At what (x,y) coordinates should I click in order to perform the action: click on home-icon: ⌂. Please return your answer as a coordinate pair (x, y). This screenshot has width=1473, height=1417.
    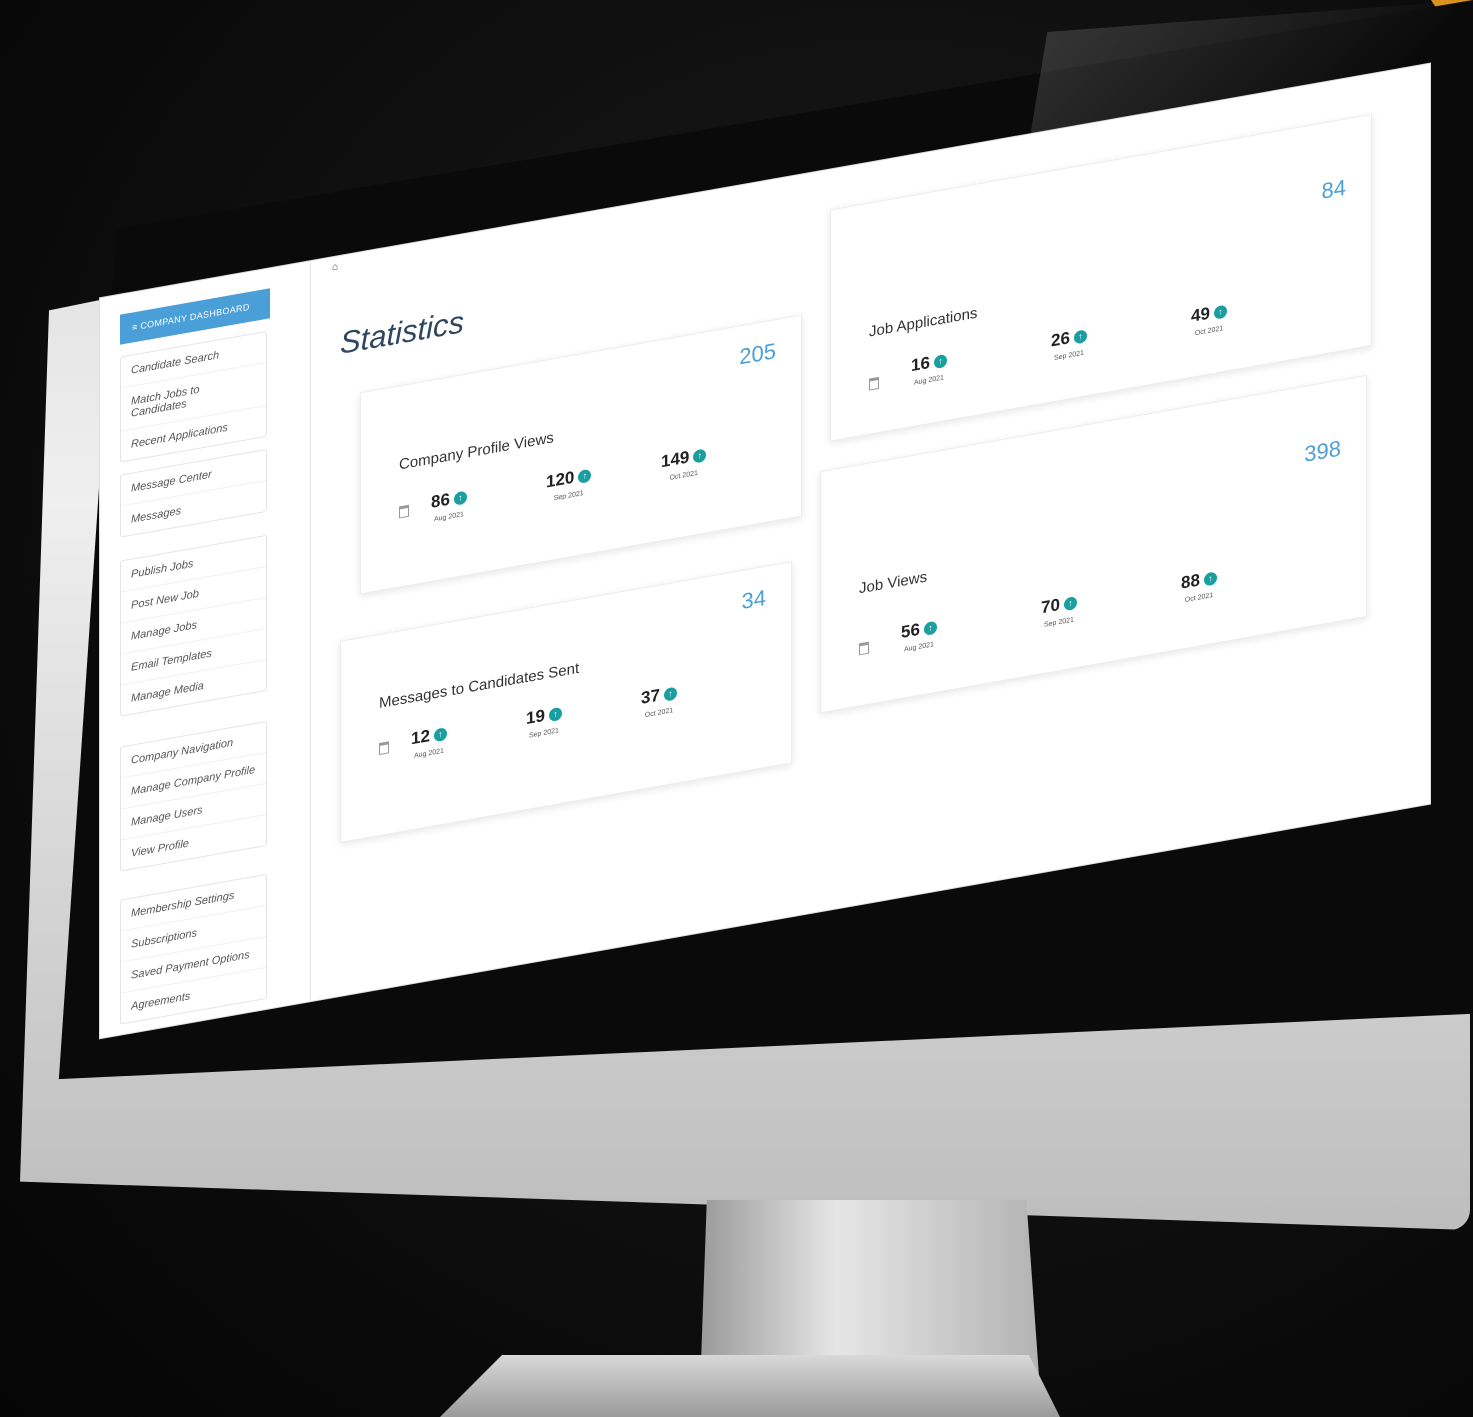
    Looking at the image, I should click on (335, 267).